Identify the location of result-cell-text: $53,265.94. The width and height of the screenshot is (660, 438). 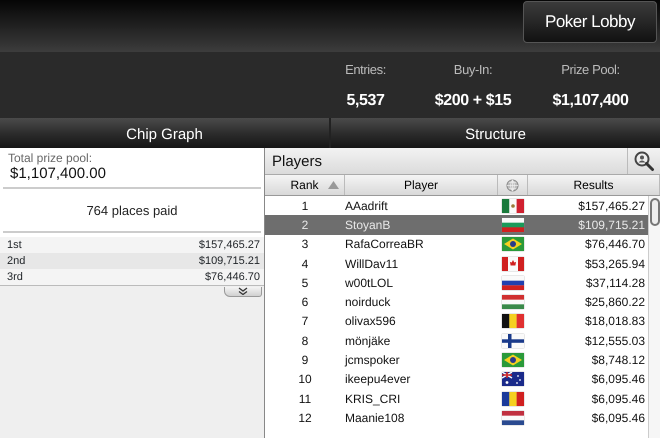
(615, 264).